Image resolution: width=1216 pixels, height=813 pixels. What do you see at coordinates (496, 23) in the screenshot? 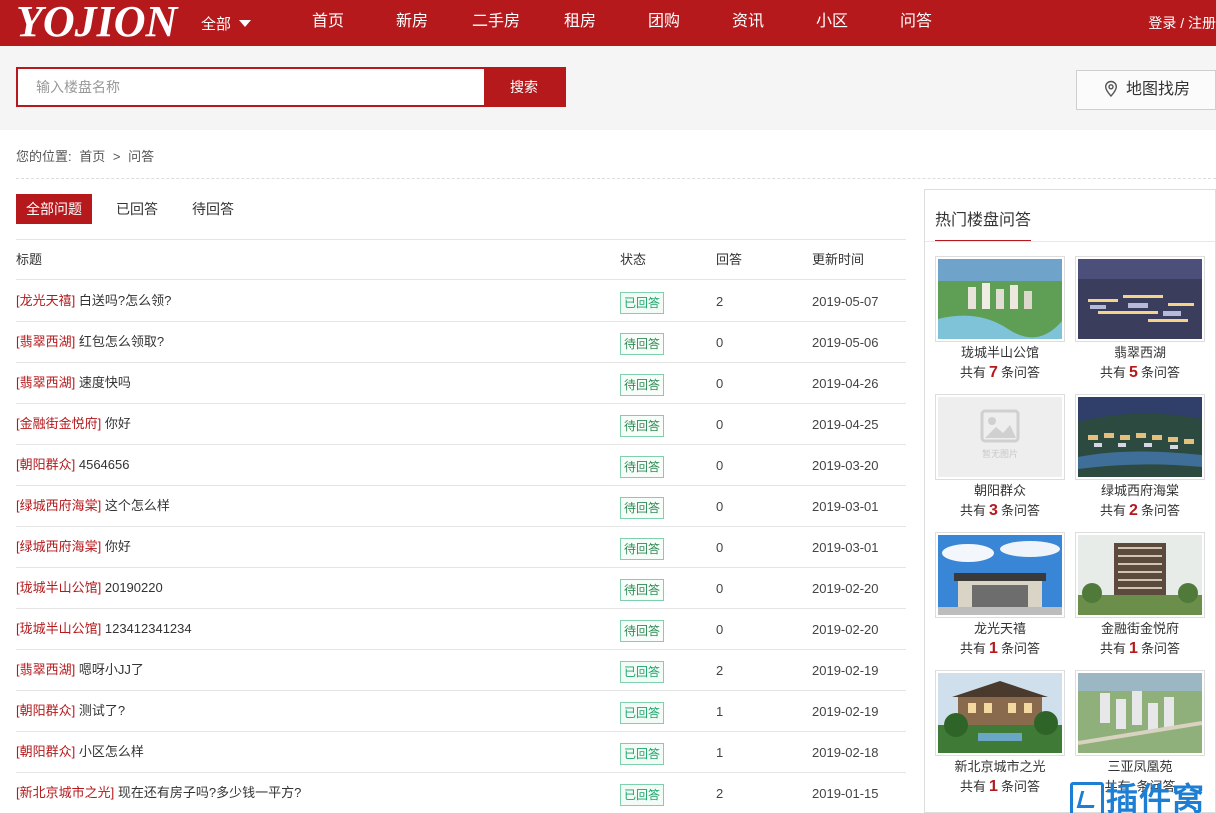
I see `nav-second-hand: 二手房` at bounding box center [496, 23].